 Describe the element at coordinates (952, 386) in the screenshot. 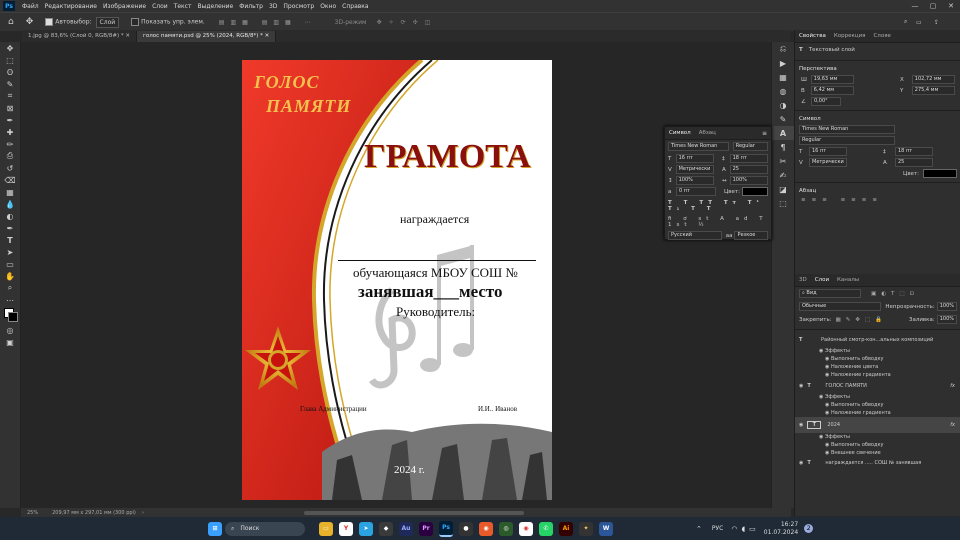

I see `fx-icon: fx` at that location.